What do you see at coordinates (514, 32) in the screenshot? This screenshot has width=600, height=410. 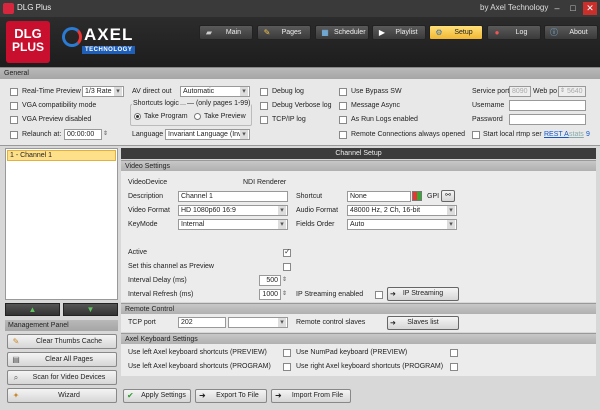 I see `nav-log-button: ● Log` at bounding box center [514, 32].